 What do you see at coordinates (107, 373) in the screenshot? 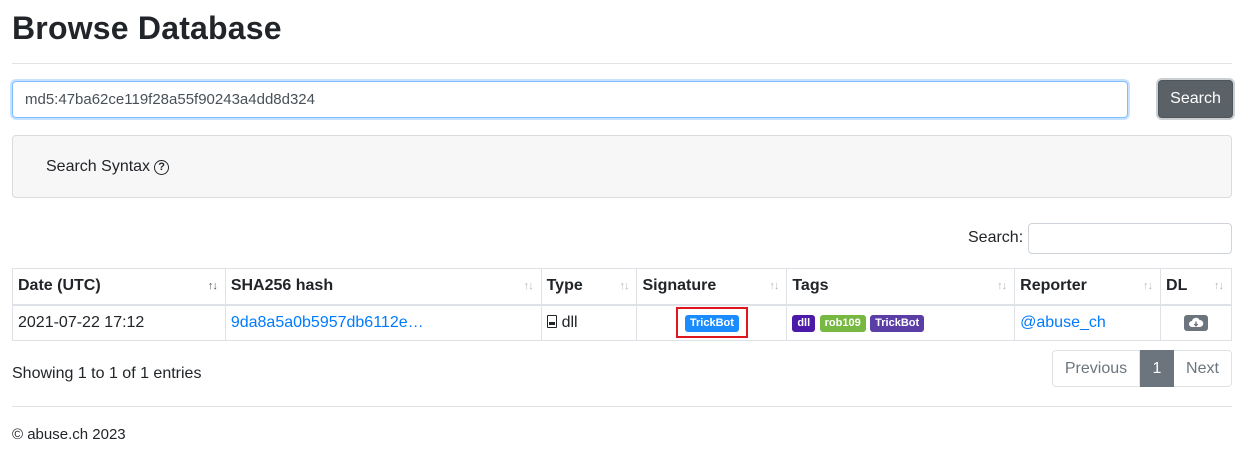
I see `pagination-info: Showing 1 to 1 of 1 entries` at bounding box center [107, 373].